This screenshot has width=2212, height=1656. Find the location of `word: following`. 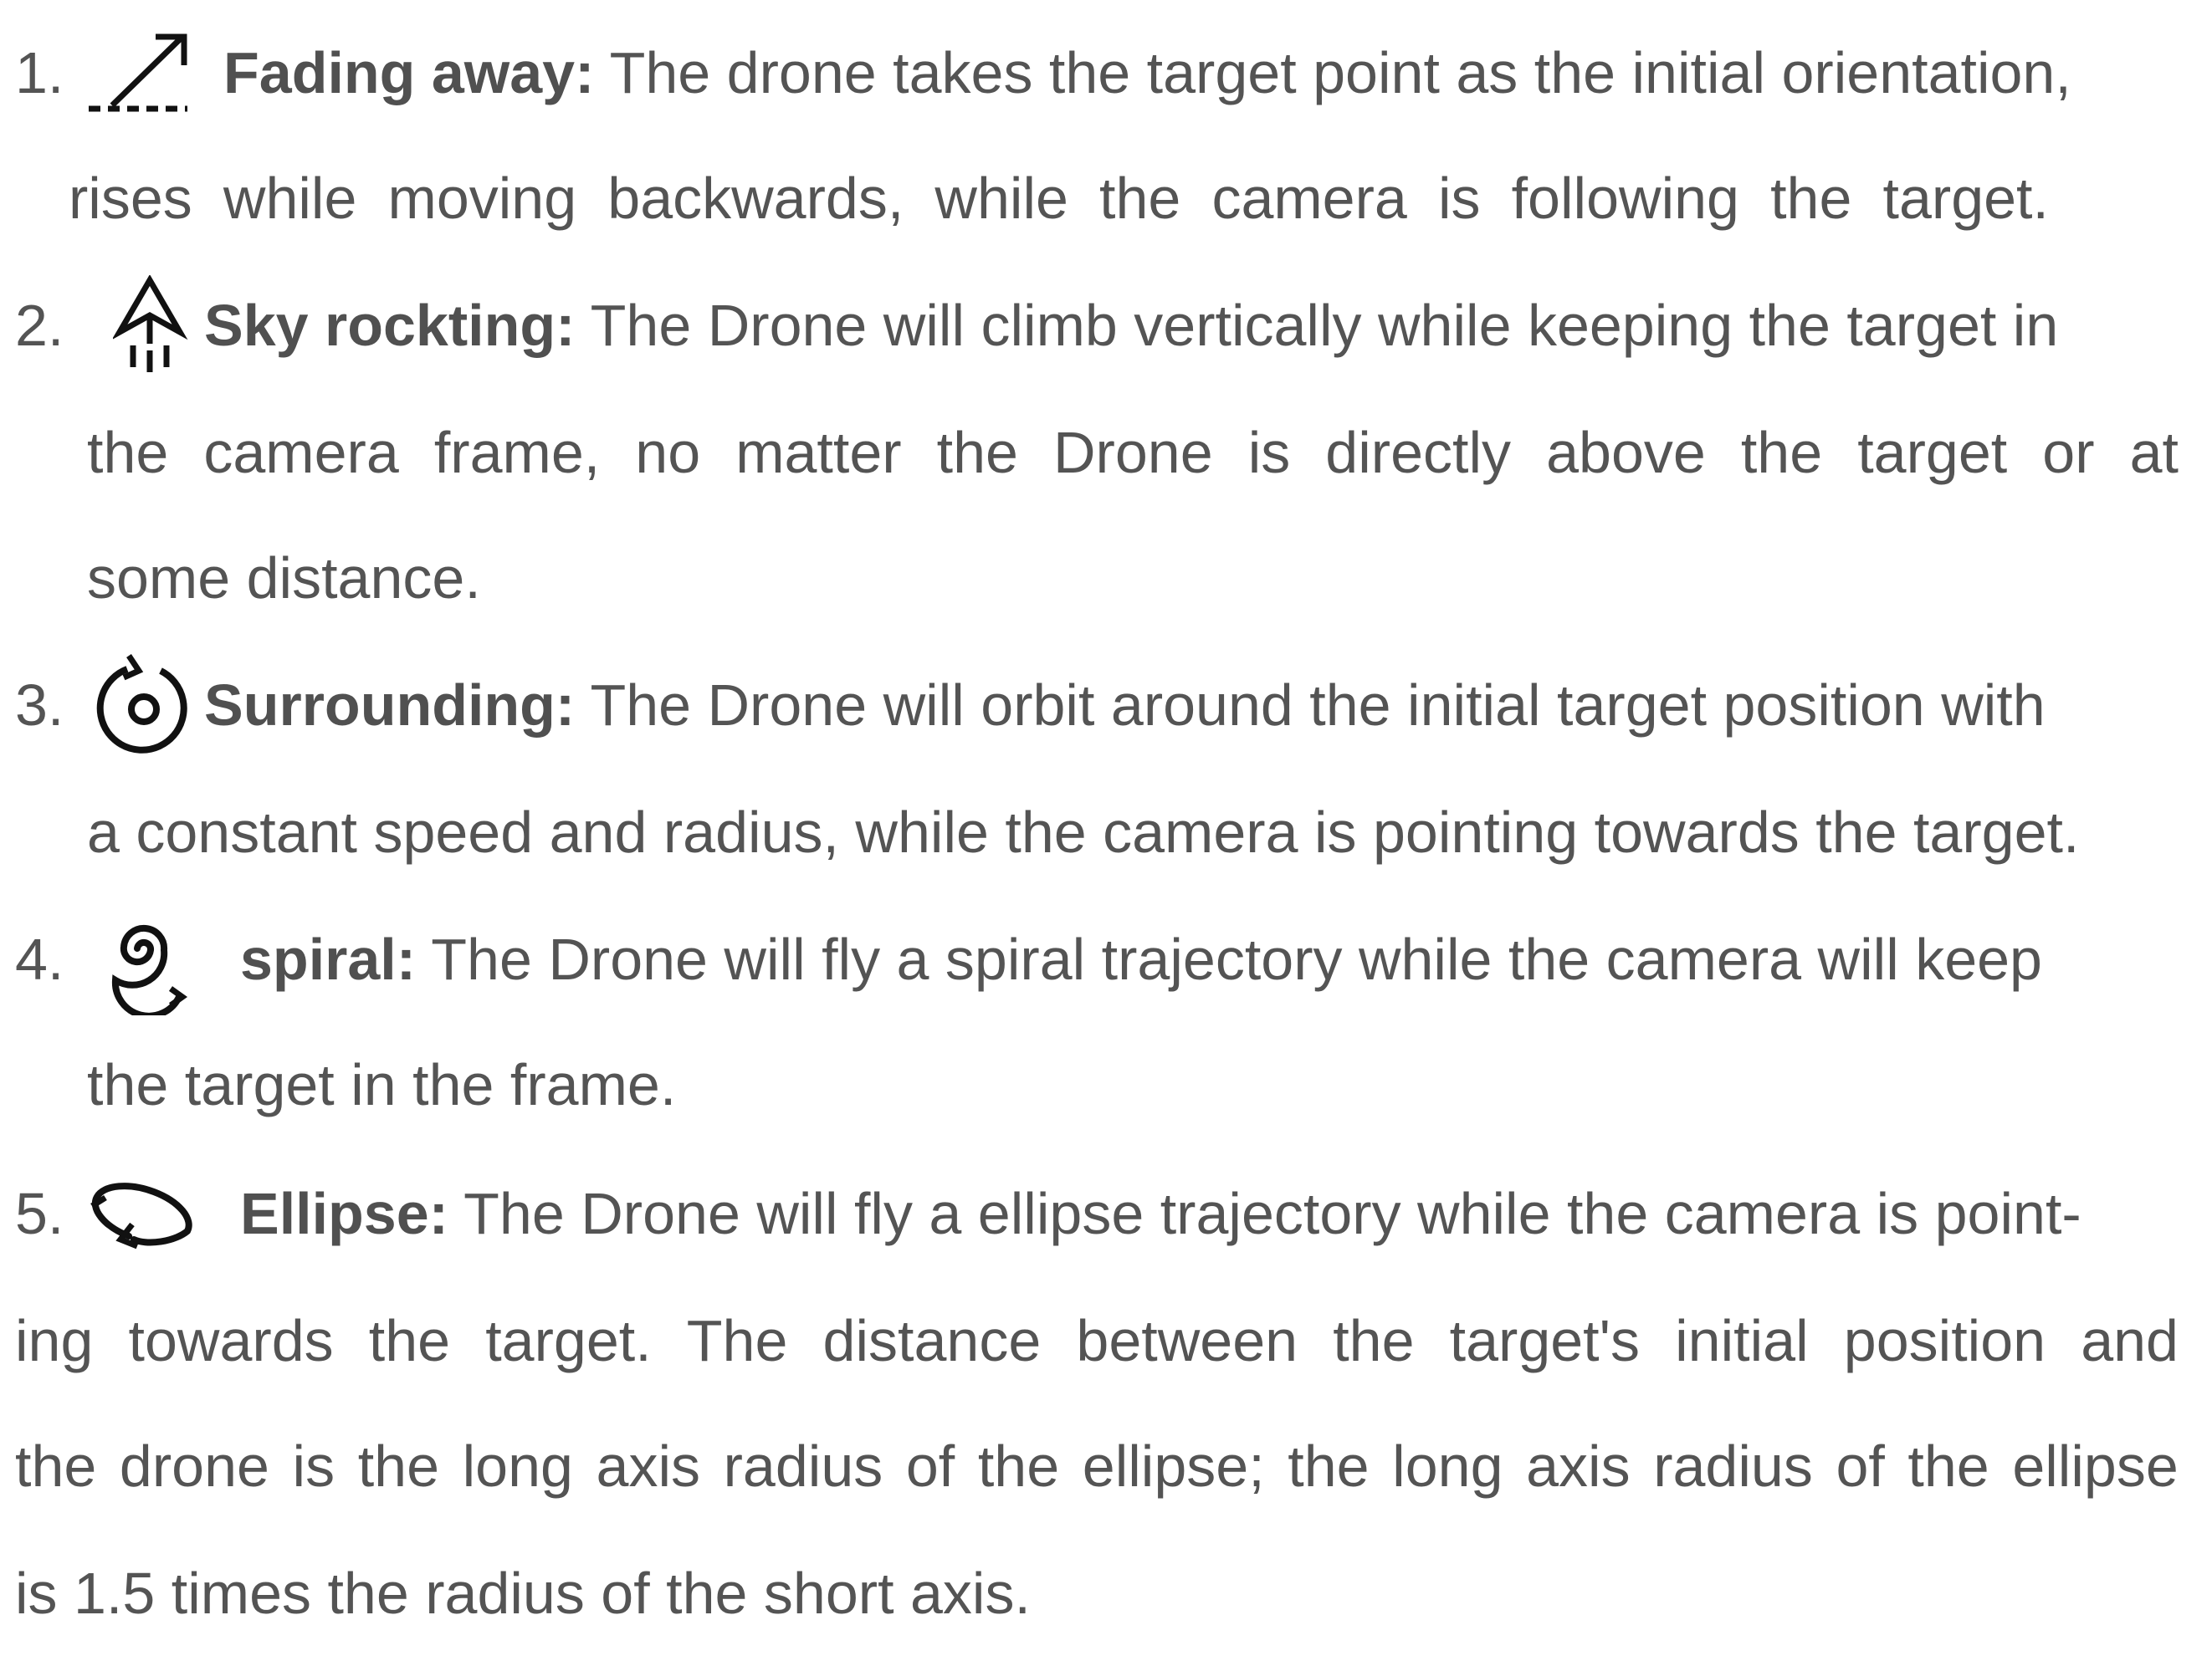

word: following is located at coordinates (1625, 198).